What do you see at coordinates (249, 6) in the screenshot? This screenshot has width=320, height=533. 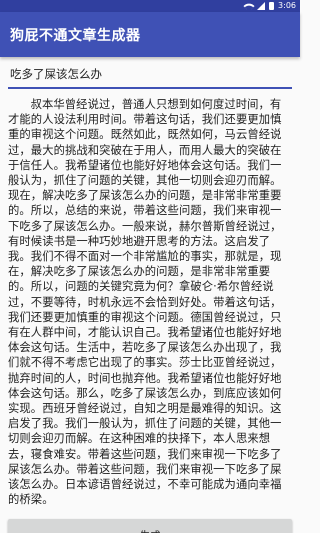 I see `wifi-icon` at bounding box center [249, 6].